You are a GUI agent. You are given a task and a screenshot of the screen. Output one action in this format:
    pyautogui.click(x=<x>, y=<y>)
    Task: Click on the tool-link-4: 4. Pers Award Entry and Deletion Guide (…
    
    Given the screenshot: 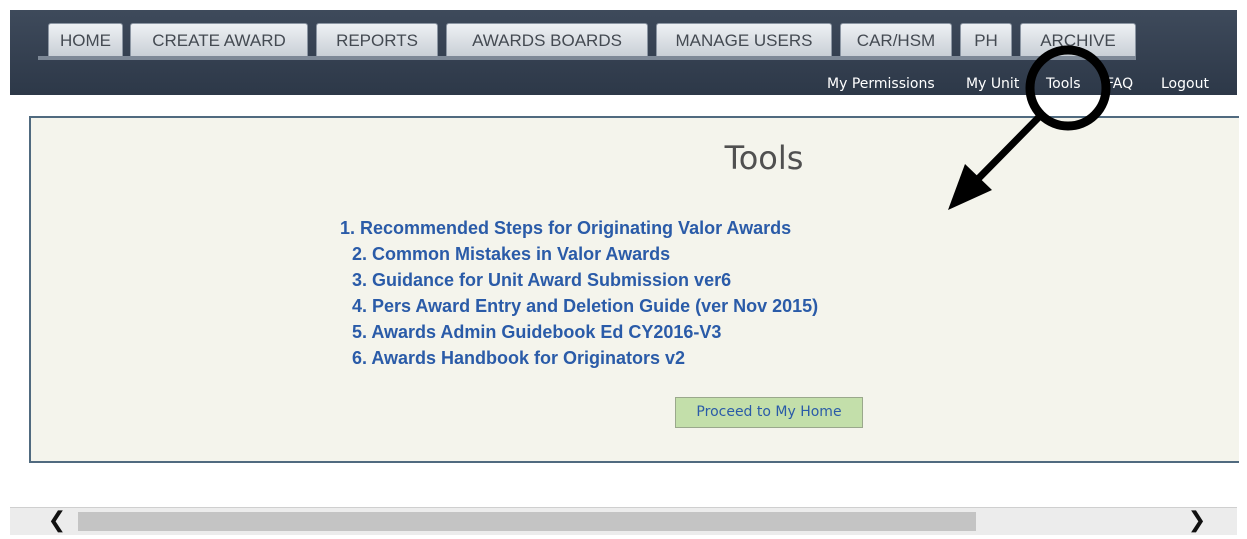 What is the action you would take?
    pyautogui.click(x=585, y=306)
    